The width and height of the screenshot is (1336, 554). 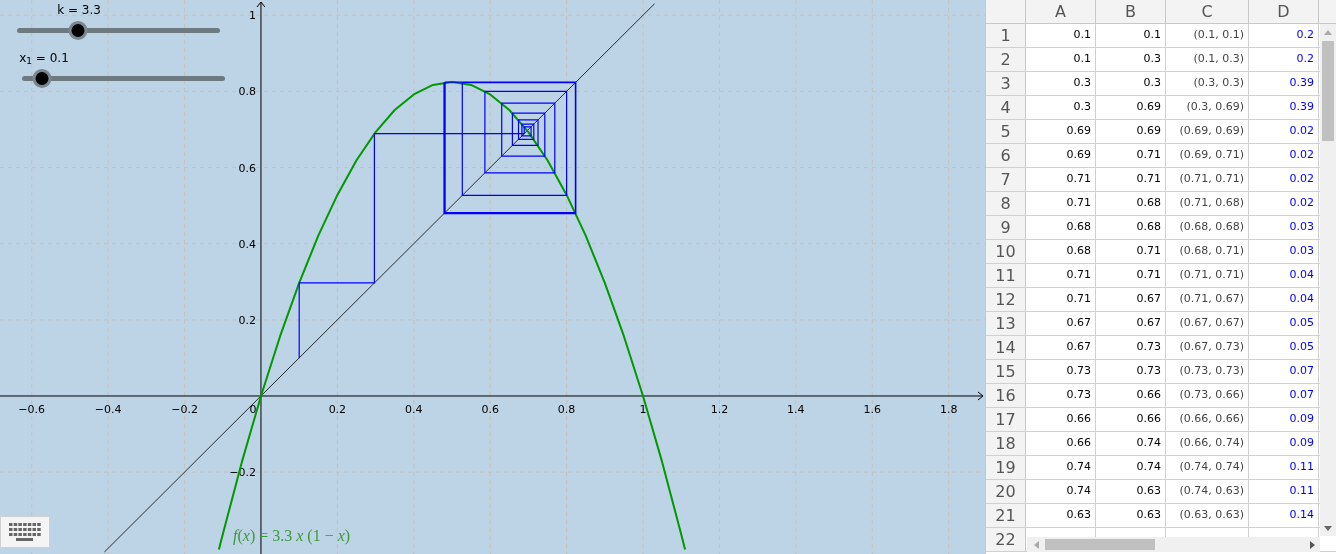 I want to click on column-header: B, so click(x=1131, y=11).